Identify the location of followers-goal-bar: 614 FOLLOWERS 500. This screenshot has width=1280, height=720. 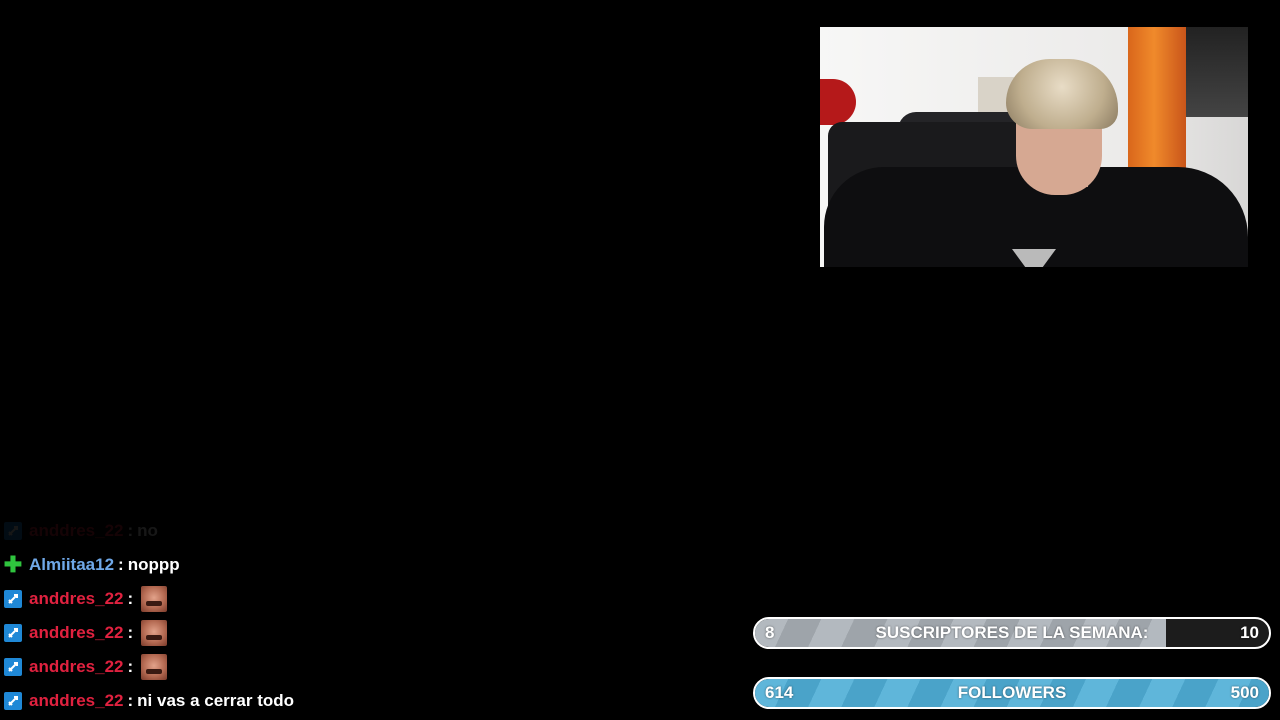
(1012, 693).